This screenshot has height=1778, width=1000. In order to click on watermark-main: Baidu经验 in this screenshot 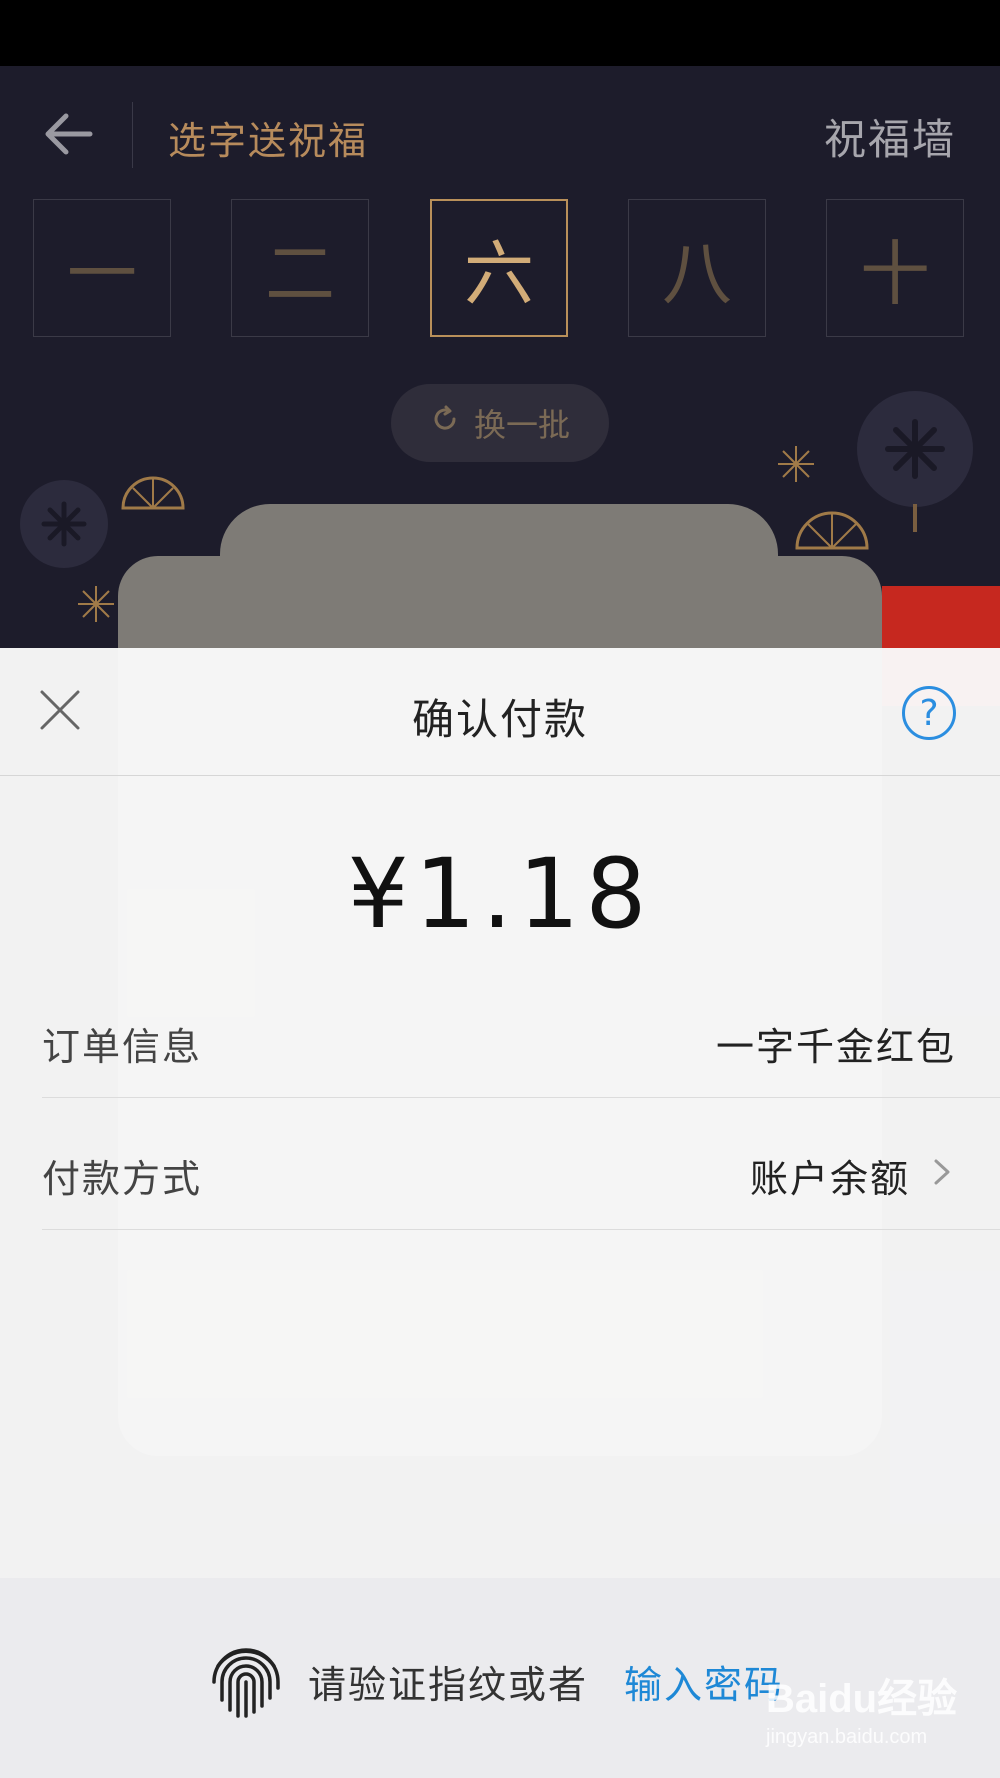, I will do `click(862, 1699)`.